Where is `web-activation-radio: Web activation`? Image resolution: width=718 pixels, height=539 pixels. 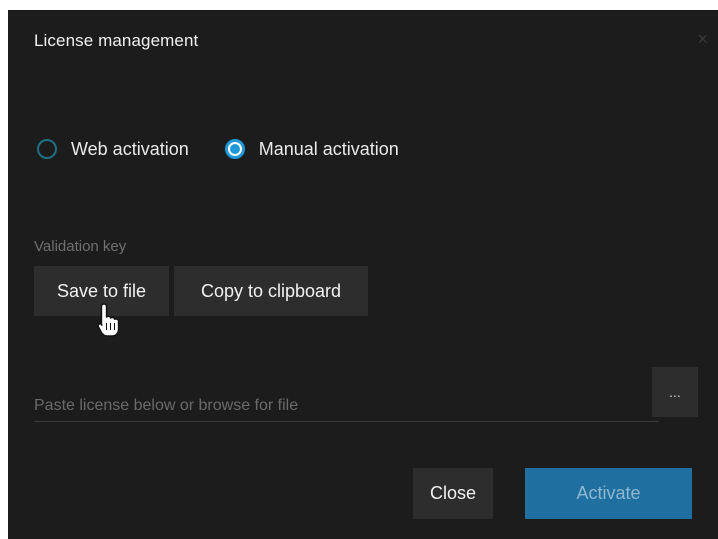
web-activation-radio: Web activation is located at coordinates (113, 149).